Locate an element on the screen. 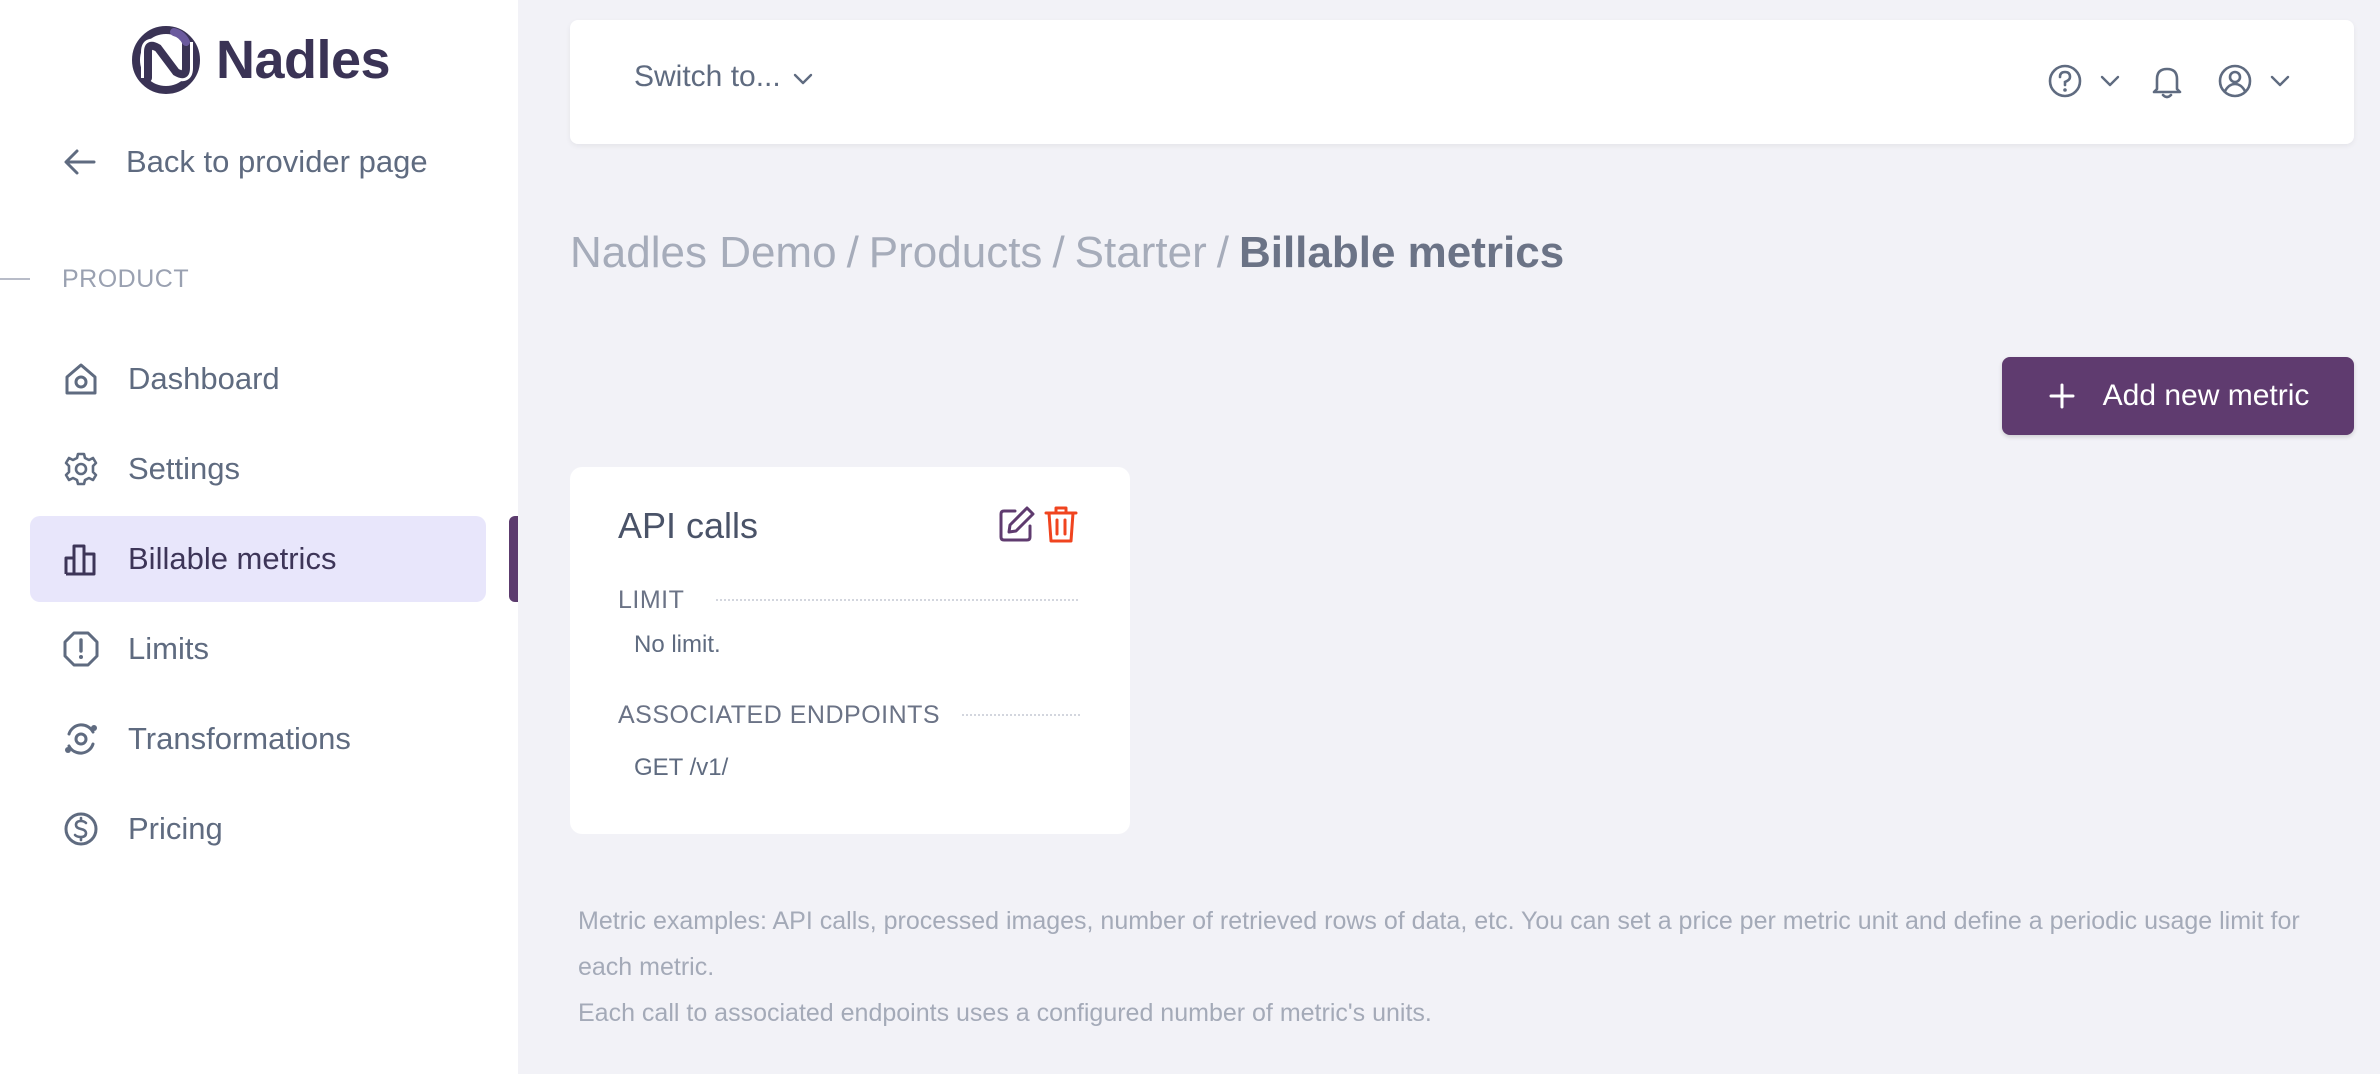 This screenshot has width=2380, height=1074. help-icon is located at coordinates (2065, 81).